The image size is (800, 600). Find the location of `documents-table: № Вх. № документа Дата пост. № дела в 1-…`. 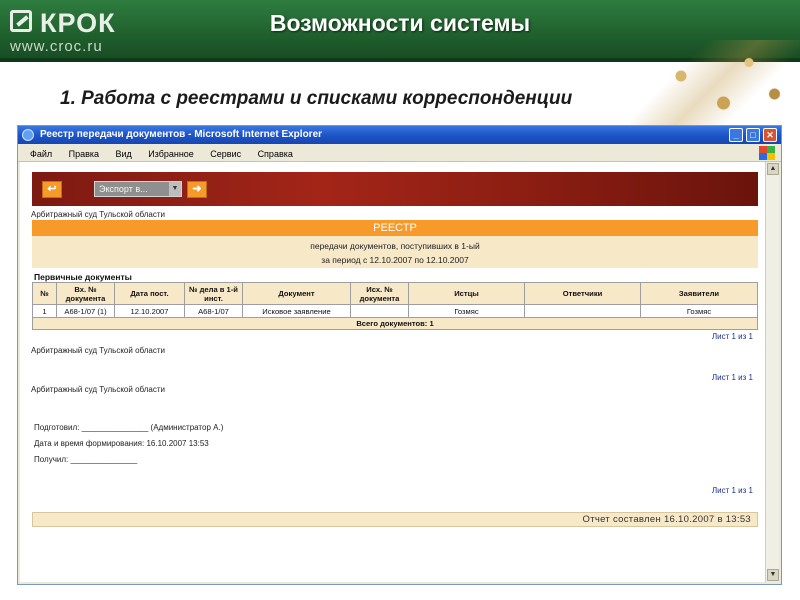

documents-table: № Вх. № документа Дата пост. № дела в 1-… is located at coordinates (395, 306).